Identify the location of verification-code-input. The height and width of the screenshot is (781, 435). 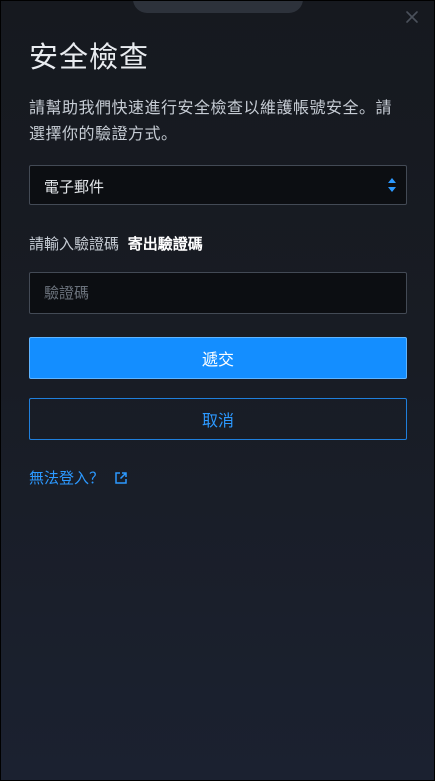
(218, 293).